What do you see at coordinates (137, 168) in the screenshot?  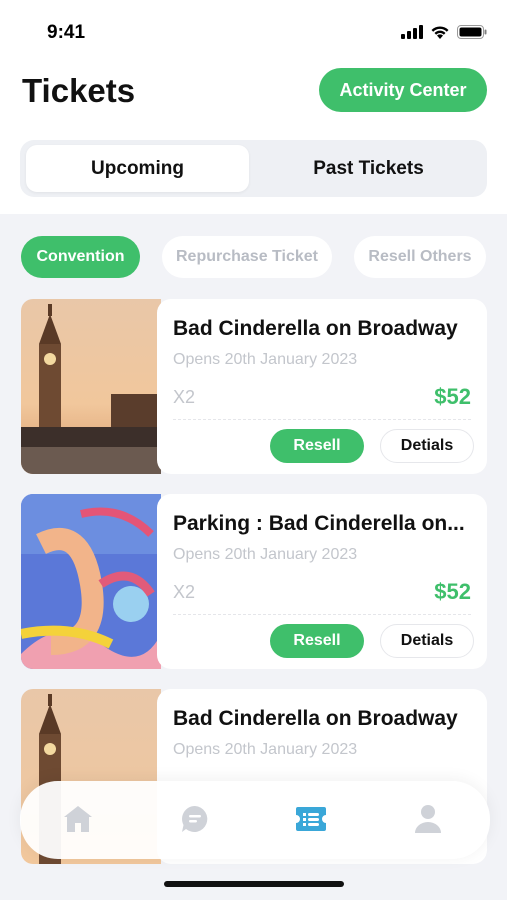 I see `tab-upcoming: Upcoming` at bounding box center [137, 168].